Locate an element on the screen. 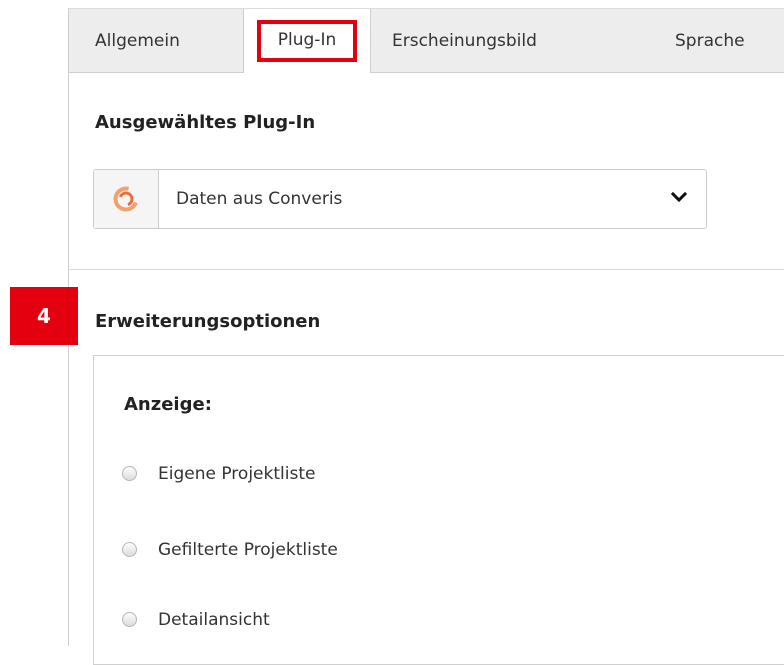 The image size is (784, 665). chevron-down-icon is located at coordinates (679, 197).